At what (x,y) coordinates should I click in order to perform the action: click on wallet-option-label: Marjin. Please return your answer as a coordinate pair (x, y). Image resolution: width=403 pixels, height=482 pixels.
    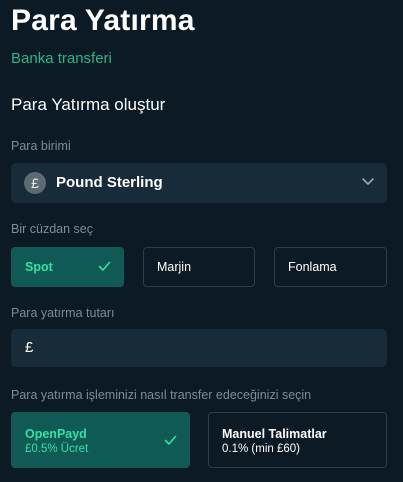
    Looking at the image, I should click on (174, 267).